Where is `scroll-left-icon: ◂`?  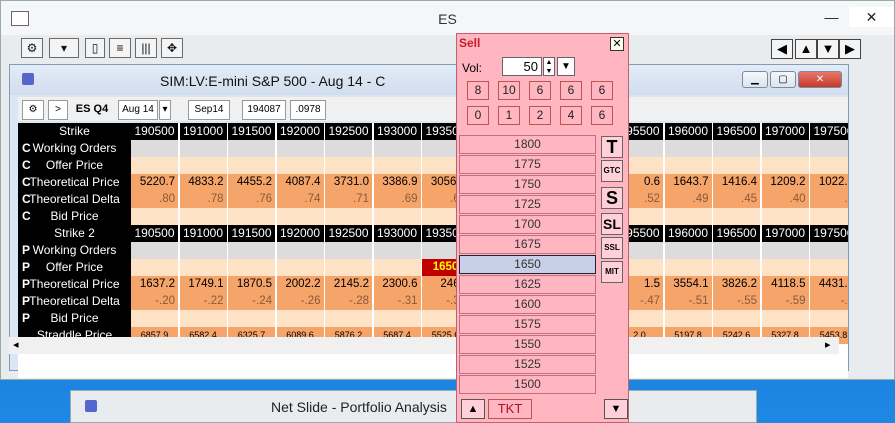 scroll-left-icon: ◂ is located at coordinates (16, 344).